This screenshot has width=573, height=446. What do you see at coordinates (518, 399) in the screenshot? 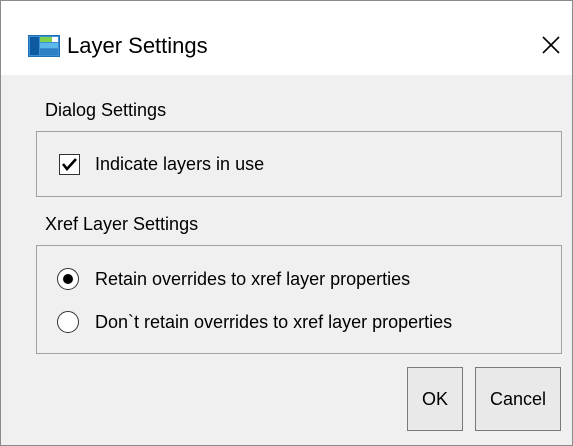
I see `cancel-button: Cancel` at bounding box center [518, 399].